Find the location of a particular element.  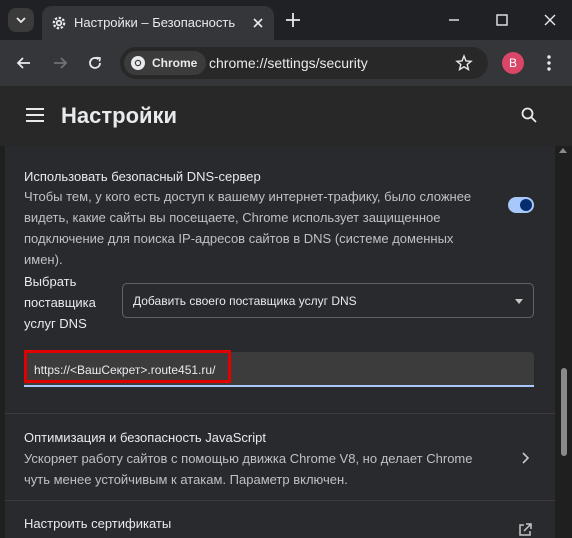

chip-label: Chrome is located at coordinates (175, 63).